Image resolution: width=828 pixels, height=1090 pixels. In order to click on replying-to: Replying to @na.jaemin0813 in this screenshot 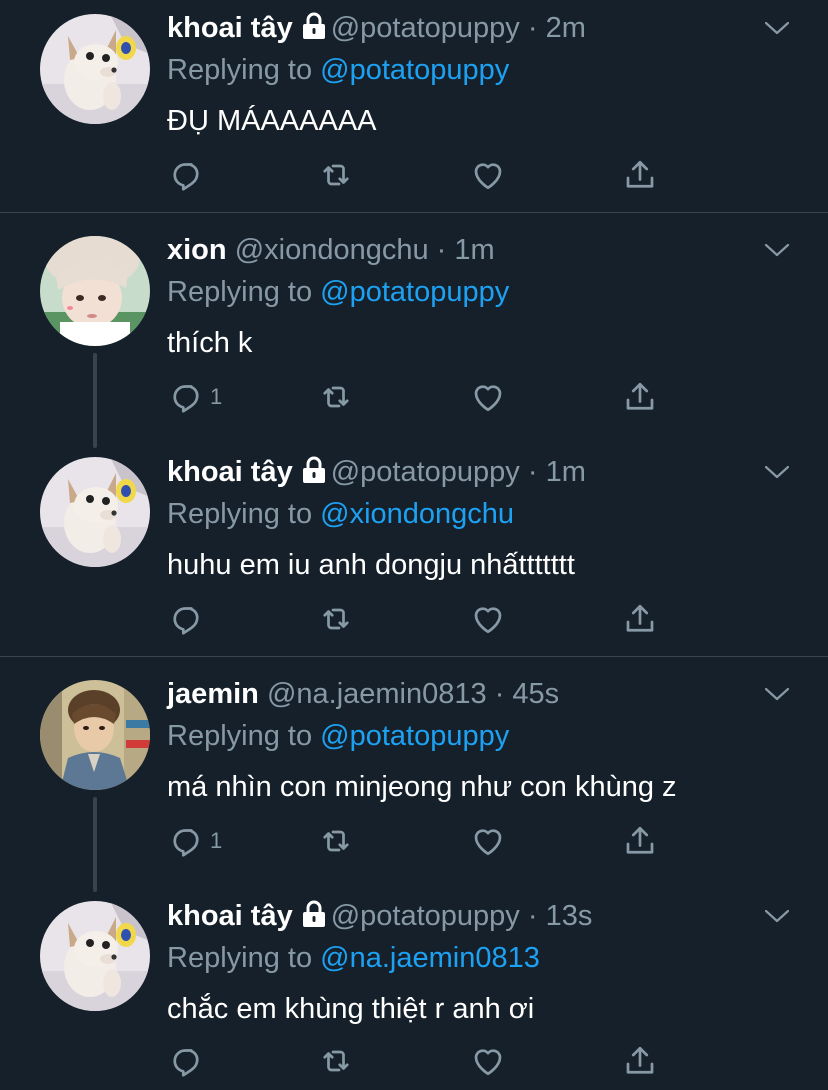, I will do `click(353, 958)`.